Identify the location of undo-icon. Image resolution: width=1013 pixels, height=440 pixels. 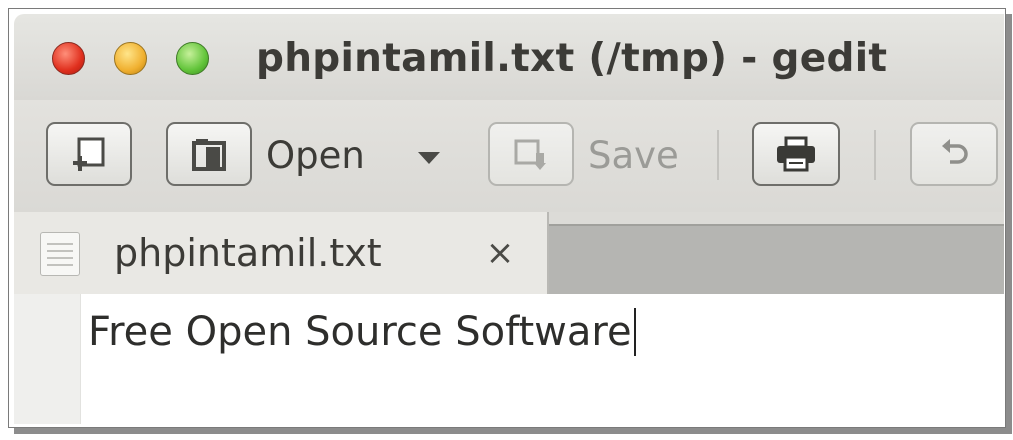
(954, 154).